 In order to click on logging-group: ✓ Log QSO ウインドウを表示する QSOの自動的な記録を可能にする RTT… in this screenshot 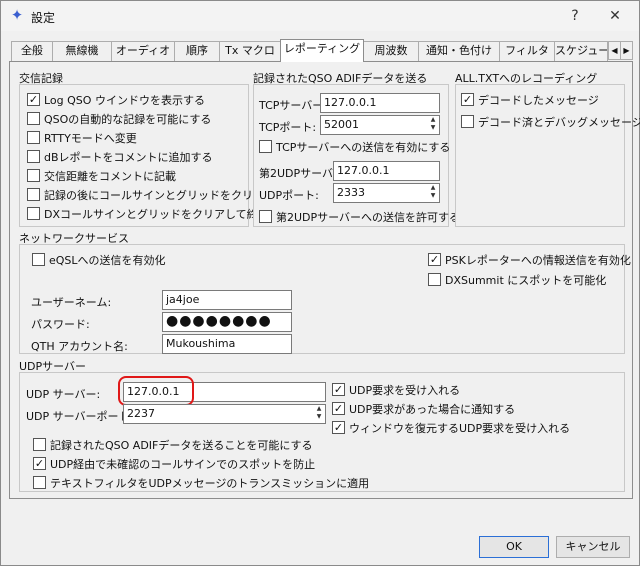, I will do `click(152, 155)`.